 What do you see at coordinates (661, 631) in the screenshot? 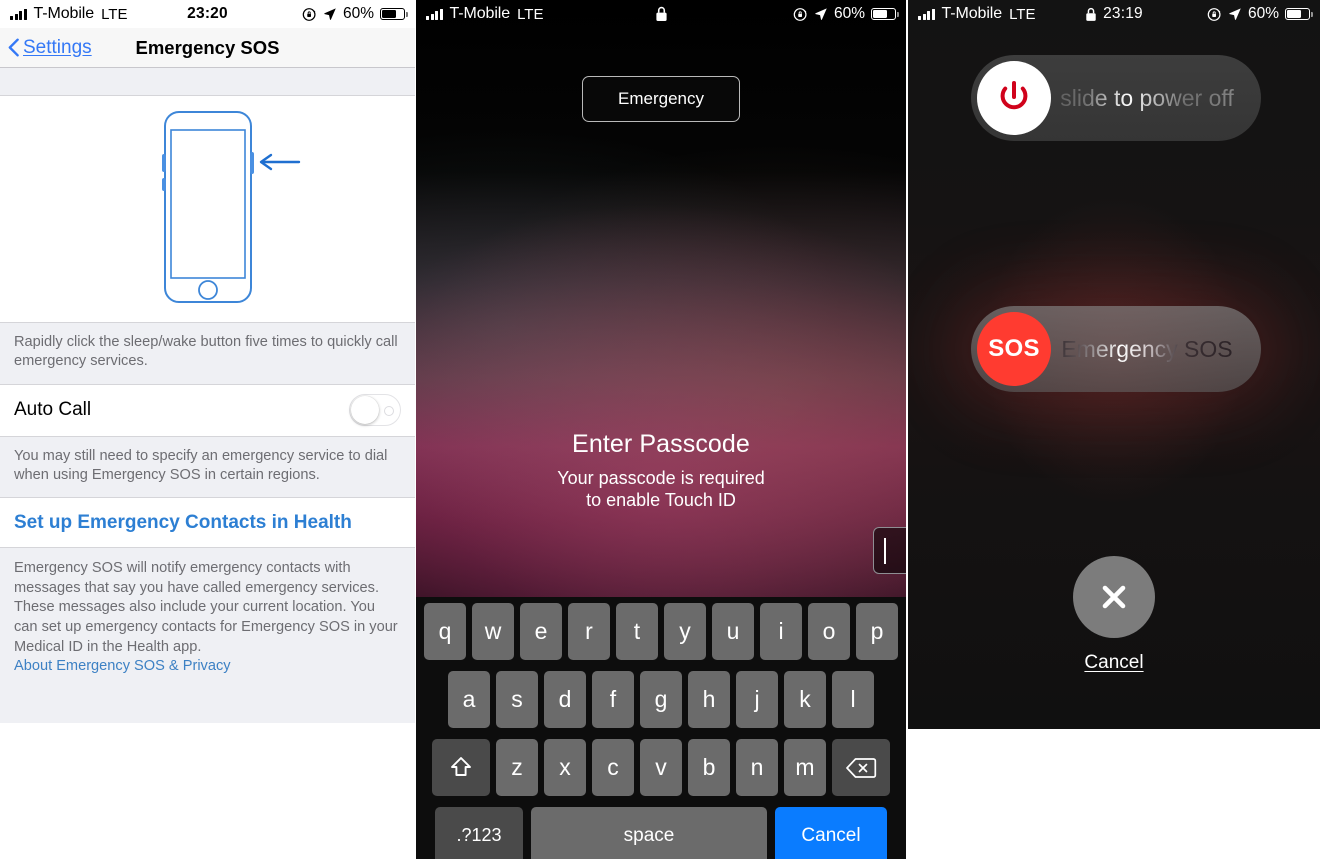
I see `keyboard-row-1: q w e r t y u i o p` at bounding box center [661, 631].